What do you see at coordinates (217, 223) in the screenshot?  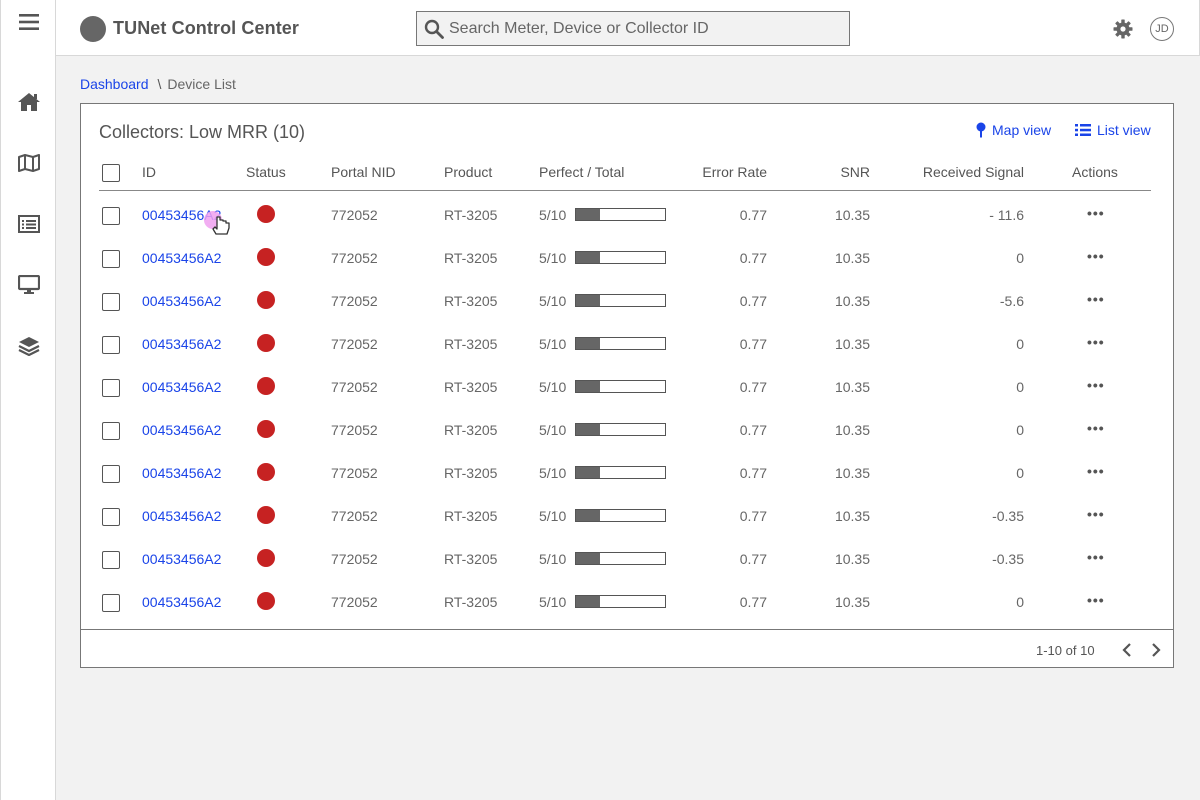 I see `pointer-cursor-icon` at bounding box center [217, 223].